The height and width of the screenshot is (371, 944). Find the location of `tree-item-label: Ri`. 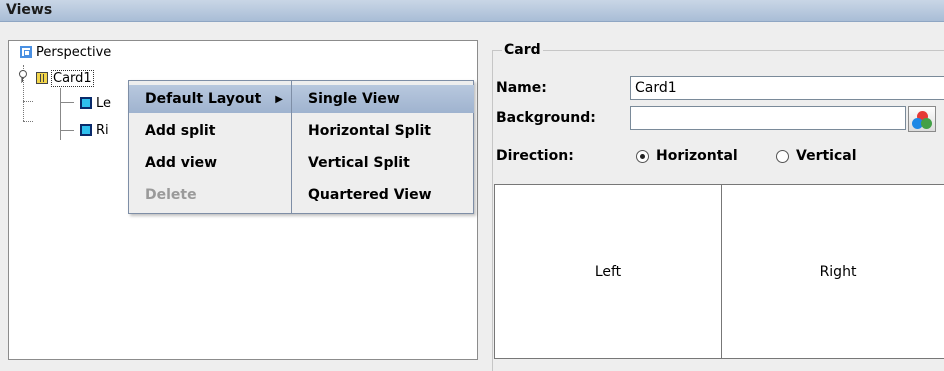

tree-item-label: Ri is located at coordinates (102, 130).